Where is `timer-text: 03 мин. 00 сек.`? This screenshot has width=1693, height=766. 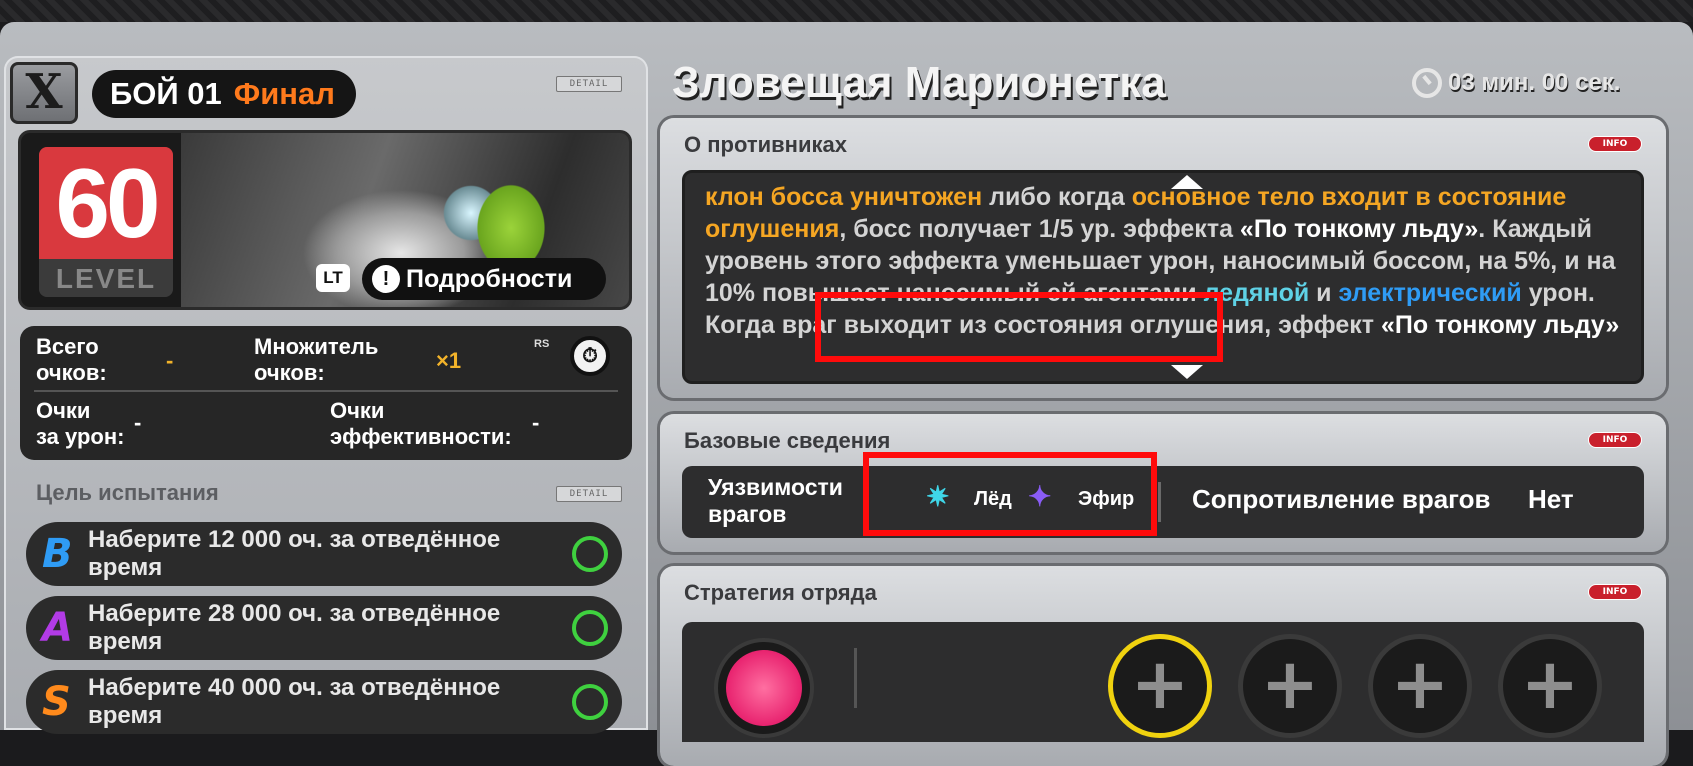 timer-text: 03 мин. 00 сек. is located at coordinates (1534, 82).